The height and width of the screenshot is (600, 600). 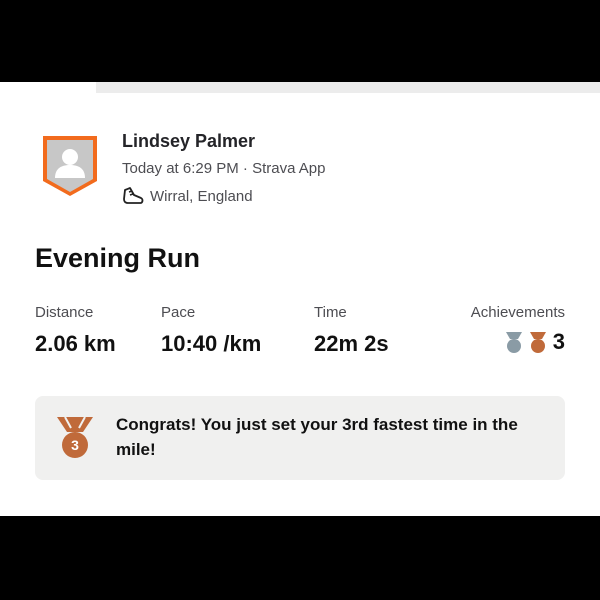 What do you see at coordinates (133, 195) in the screenshot?
I see `running-shoe-icon` at bounding box center [133, 195].